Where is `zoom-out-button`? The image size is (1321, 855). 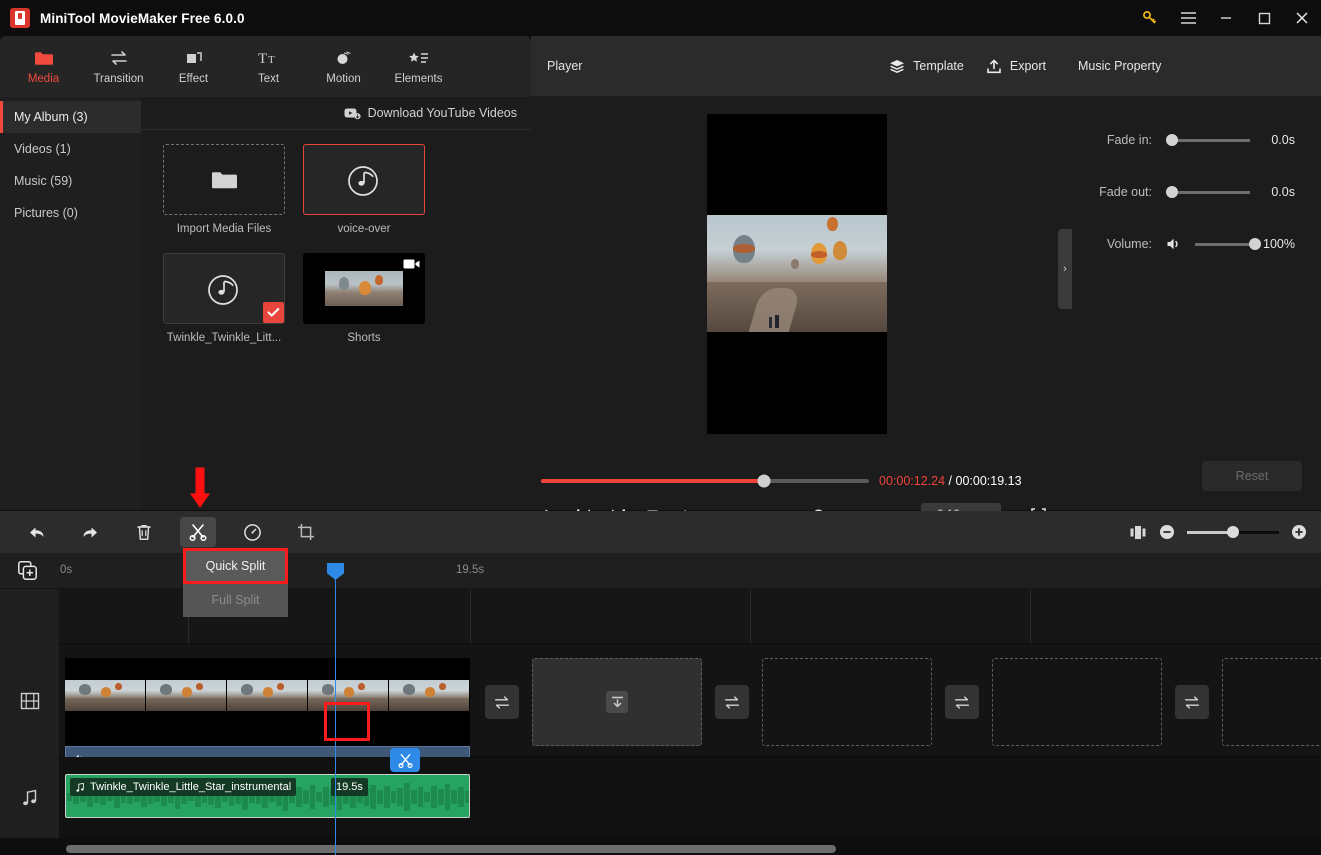 zoom-out-button is located at coordinates (1167, 532).